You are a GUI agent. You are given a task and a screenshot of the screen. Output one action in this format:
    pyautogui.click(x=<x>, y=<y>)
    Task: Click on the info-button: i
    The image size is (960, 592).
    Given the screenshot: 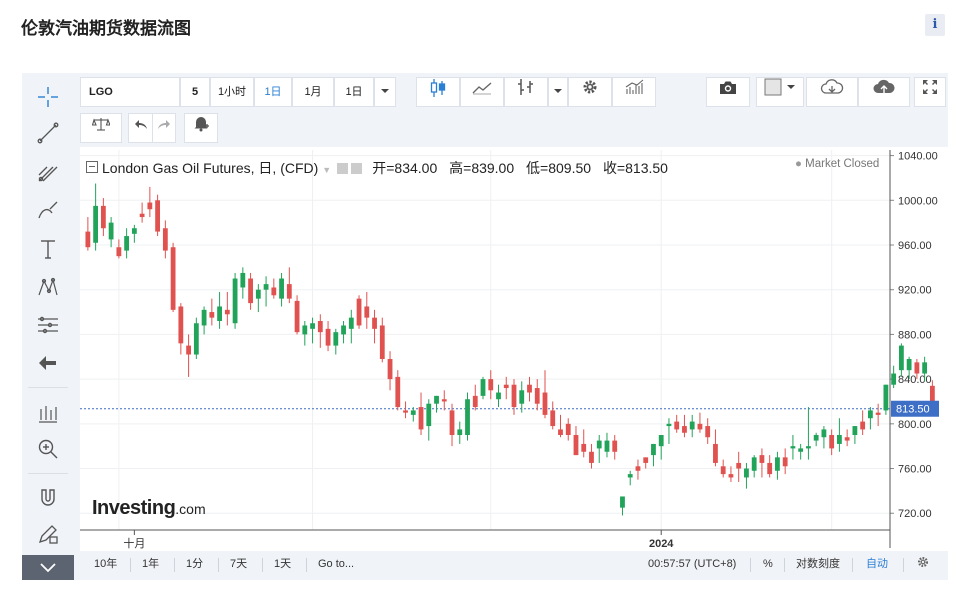 What is the action you would take?
    pyautogui.click(x=935, y=25)
    